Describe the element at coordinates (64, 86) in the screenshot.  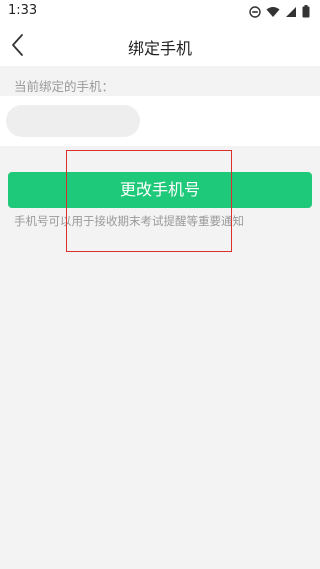
I see `bound-phone-label: 当前绑定的手机：` at that location.